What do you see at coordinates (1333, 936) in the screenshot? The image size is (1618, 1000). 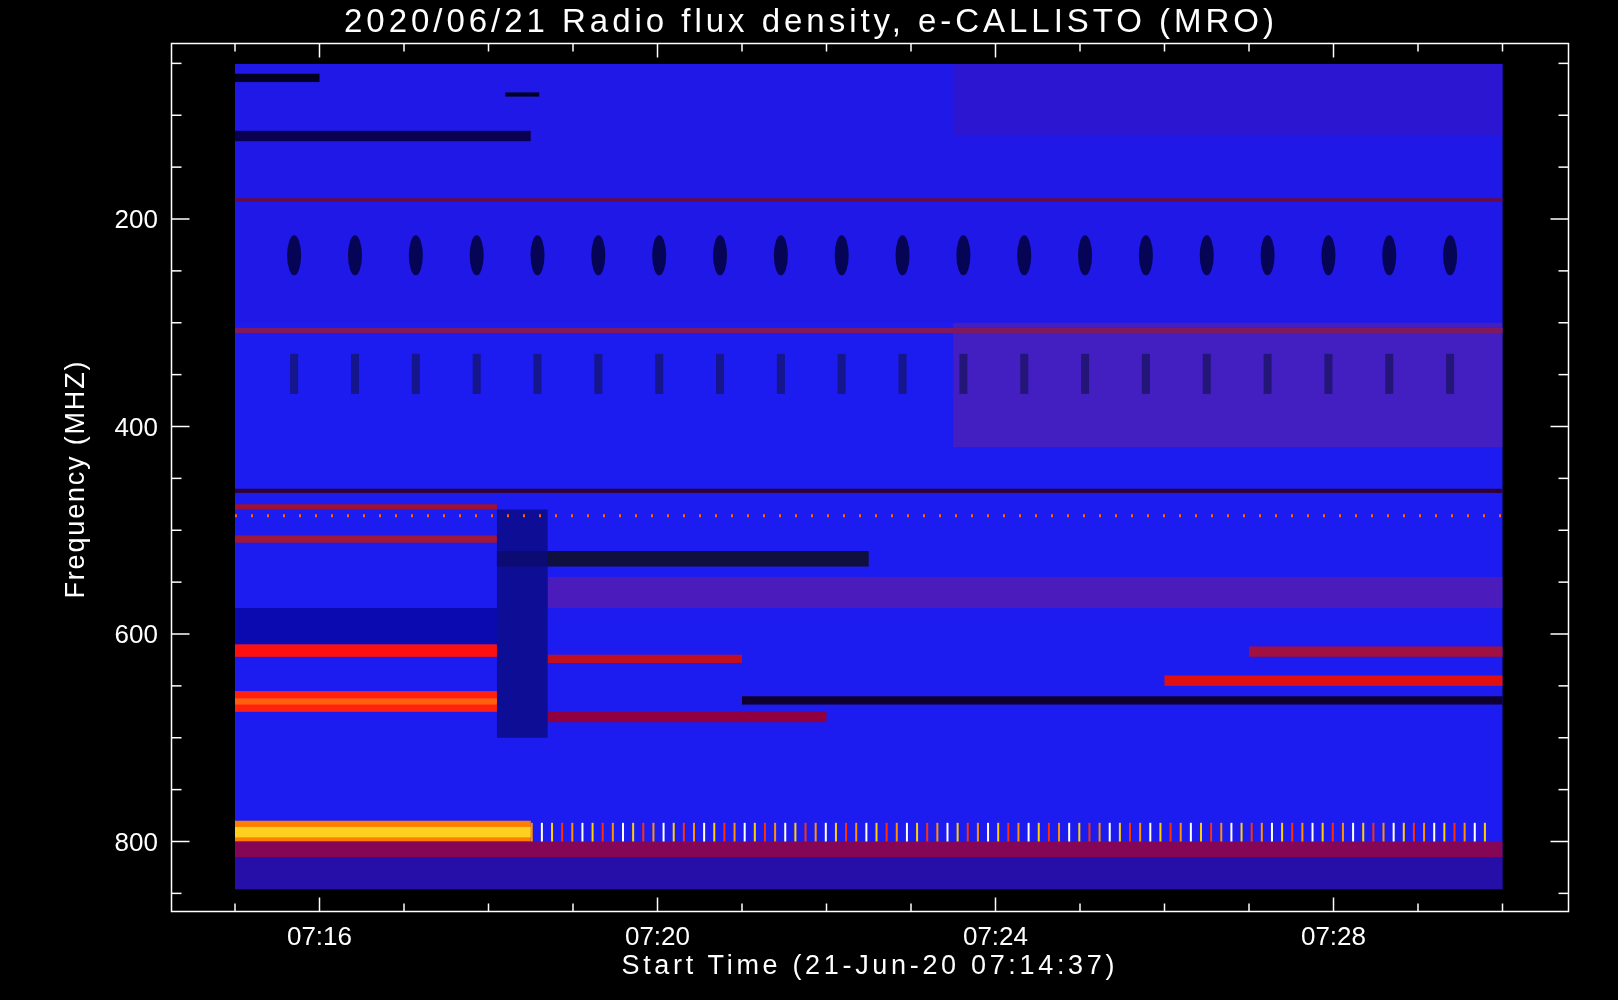 I see `axis-tick-label: 07:28` at bounding box center [1333, 936].